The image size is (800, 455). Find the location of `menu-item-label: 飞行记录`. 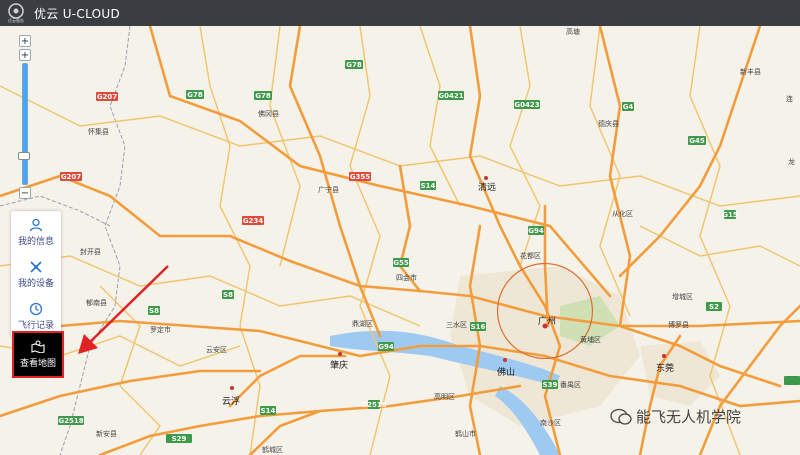

menu-item-label: 飞行记录 is located at coordinates (35, 325).